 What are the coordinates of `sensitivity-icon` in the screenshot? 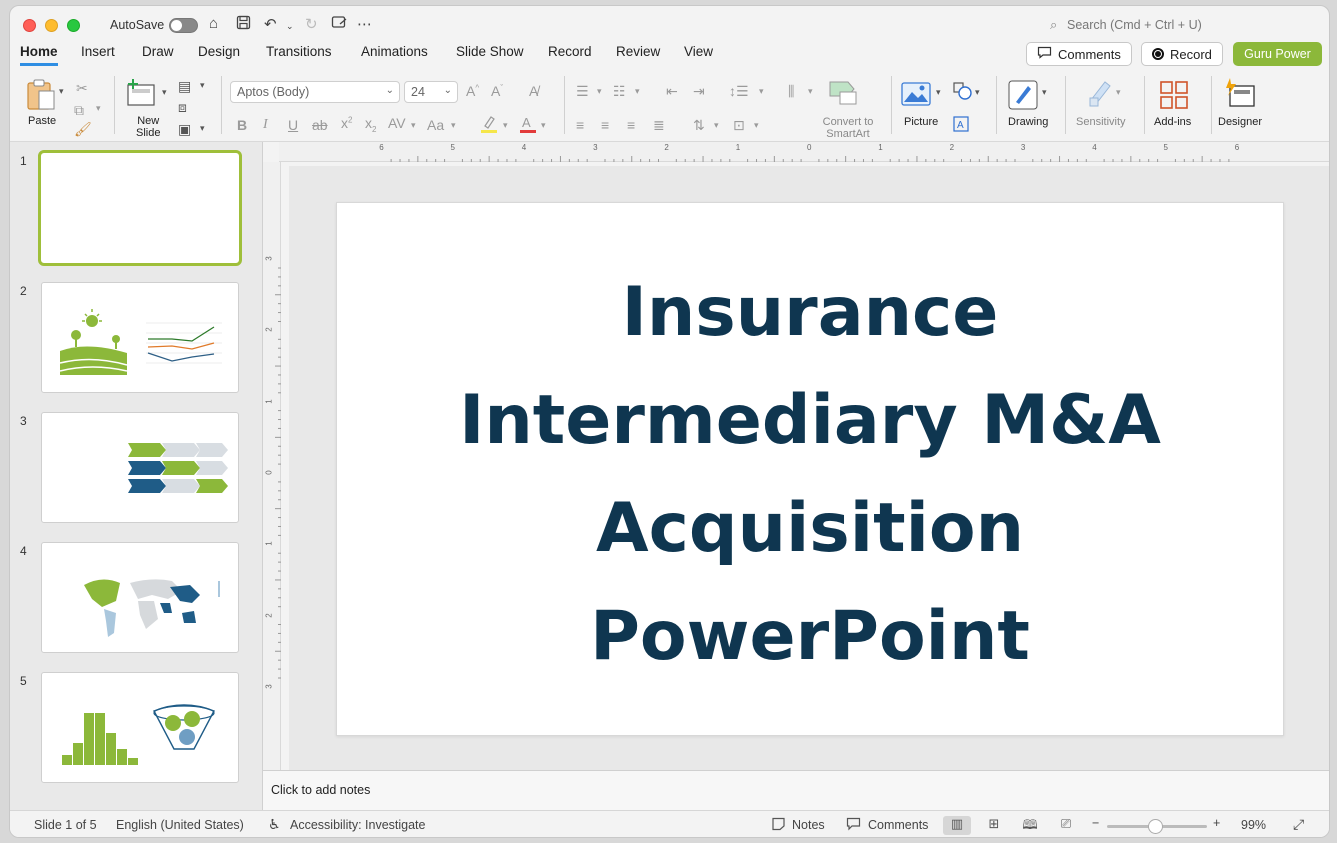 It's located at (1100, 94).